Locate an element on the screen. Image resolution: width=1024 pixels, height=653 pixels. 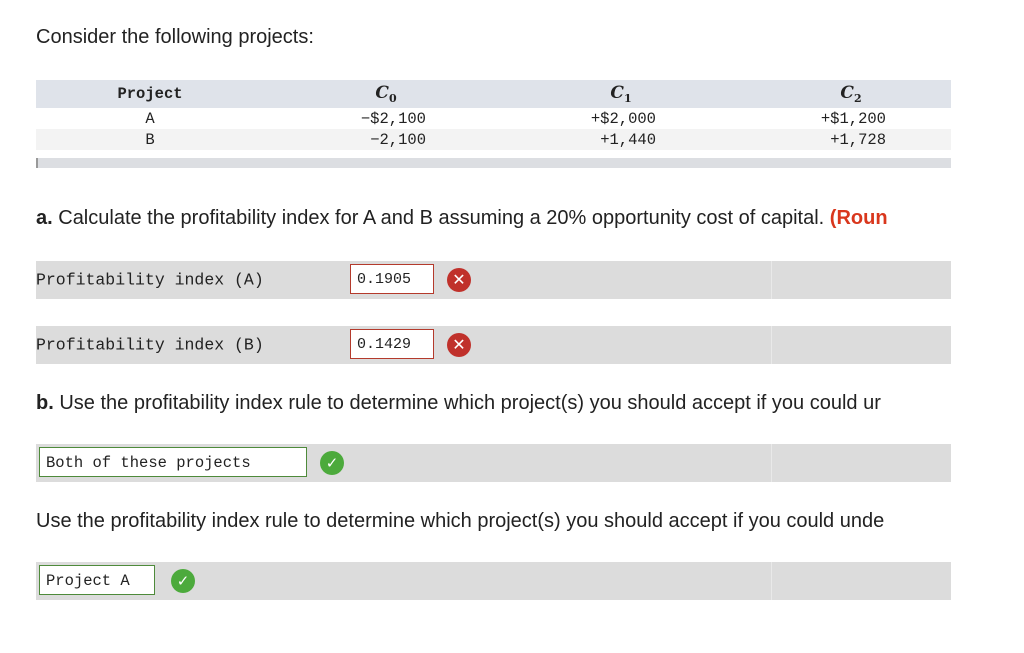
table-footer-bar is located at coordinates (493, 163).